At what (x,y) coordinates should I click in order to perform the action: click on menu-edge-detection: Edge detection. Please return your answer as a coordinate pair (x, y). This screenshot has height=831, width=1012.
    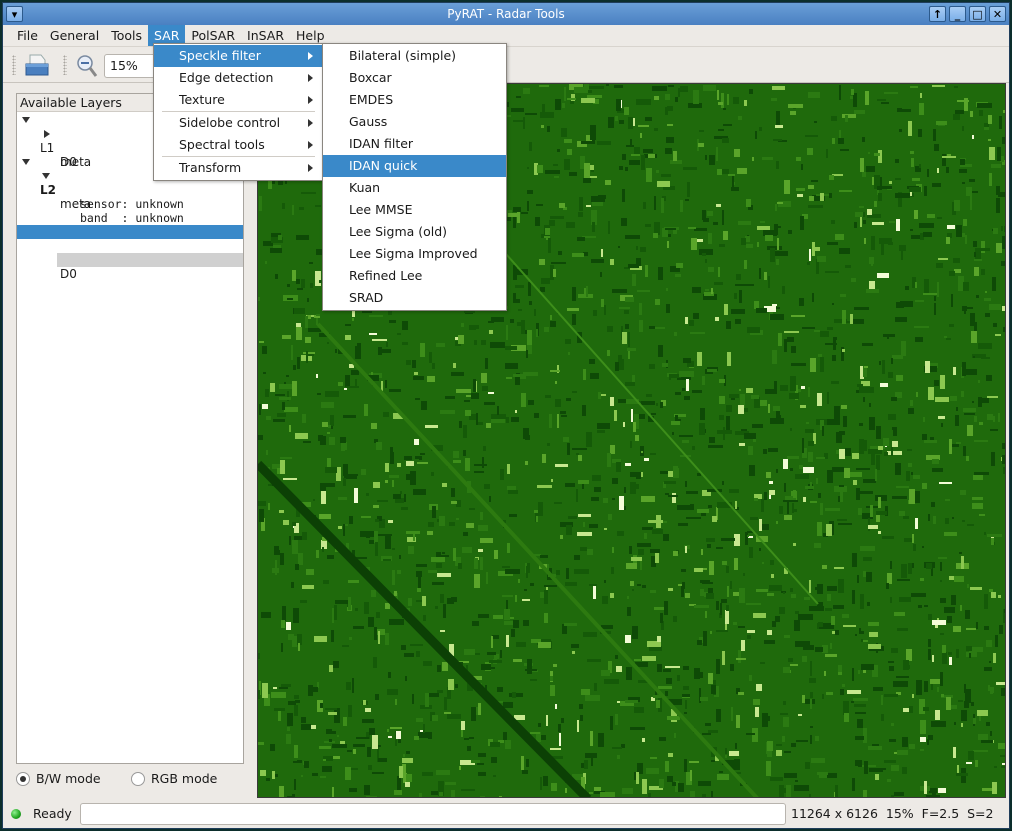
    Looking at the image, I should click on (238, 78).